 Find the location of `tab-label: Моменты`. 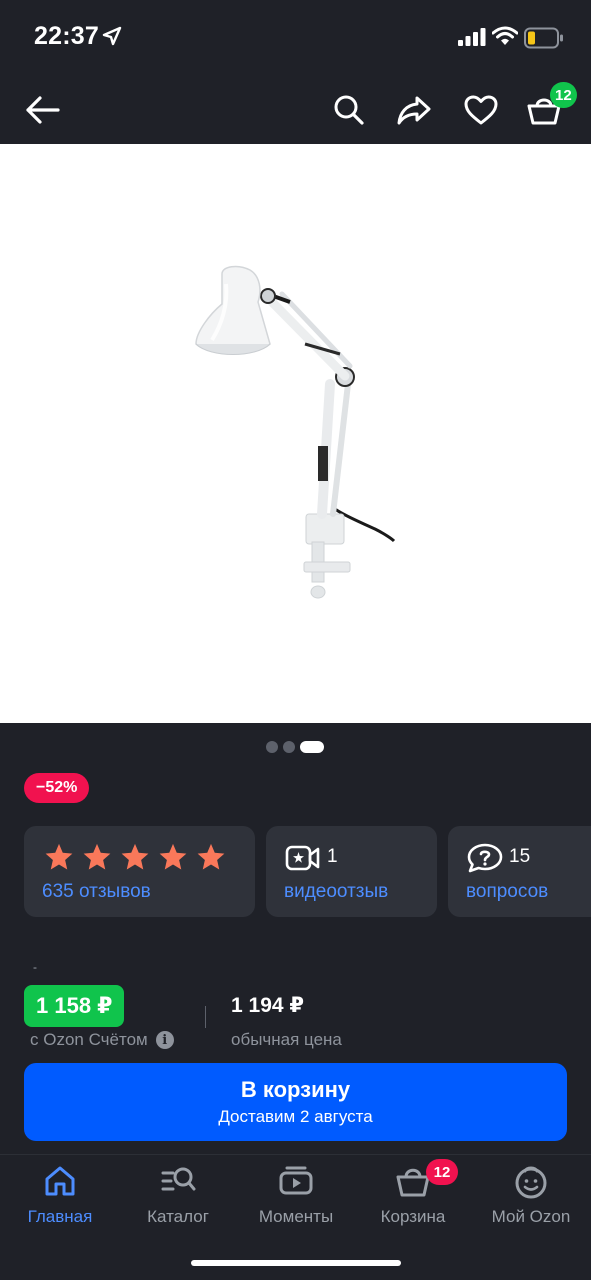

tab-label: Моменты is located at coordinates (296, 1216).